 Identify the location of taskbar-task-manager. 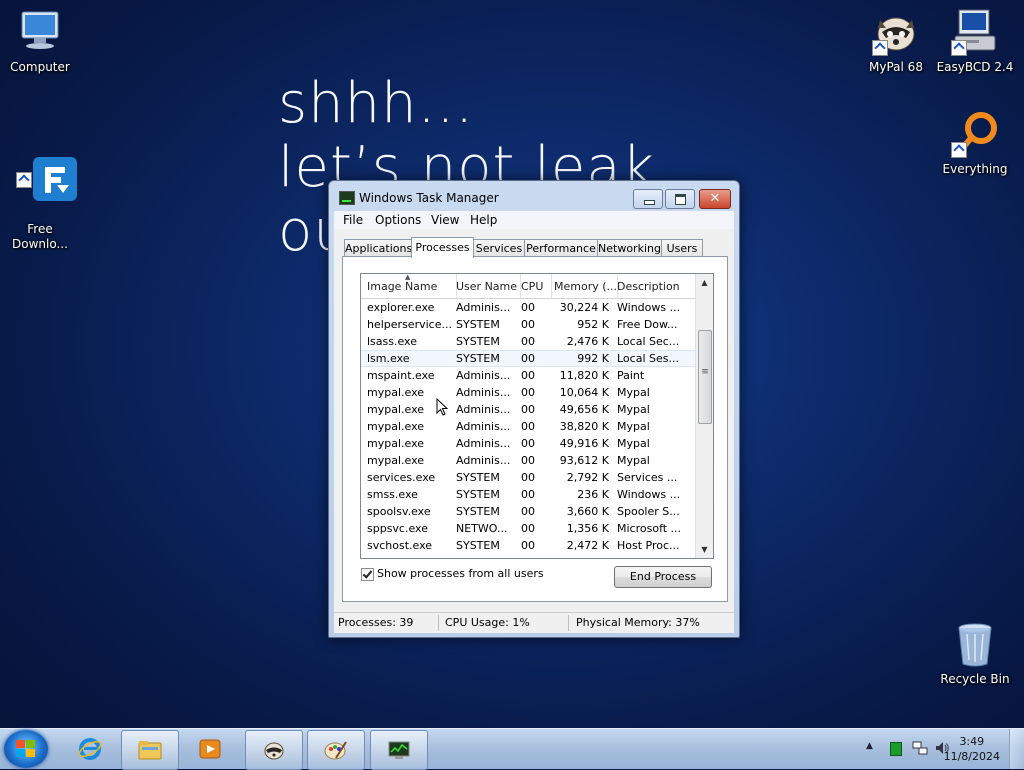
(399, 750).